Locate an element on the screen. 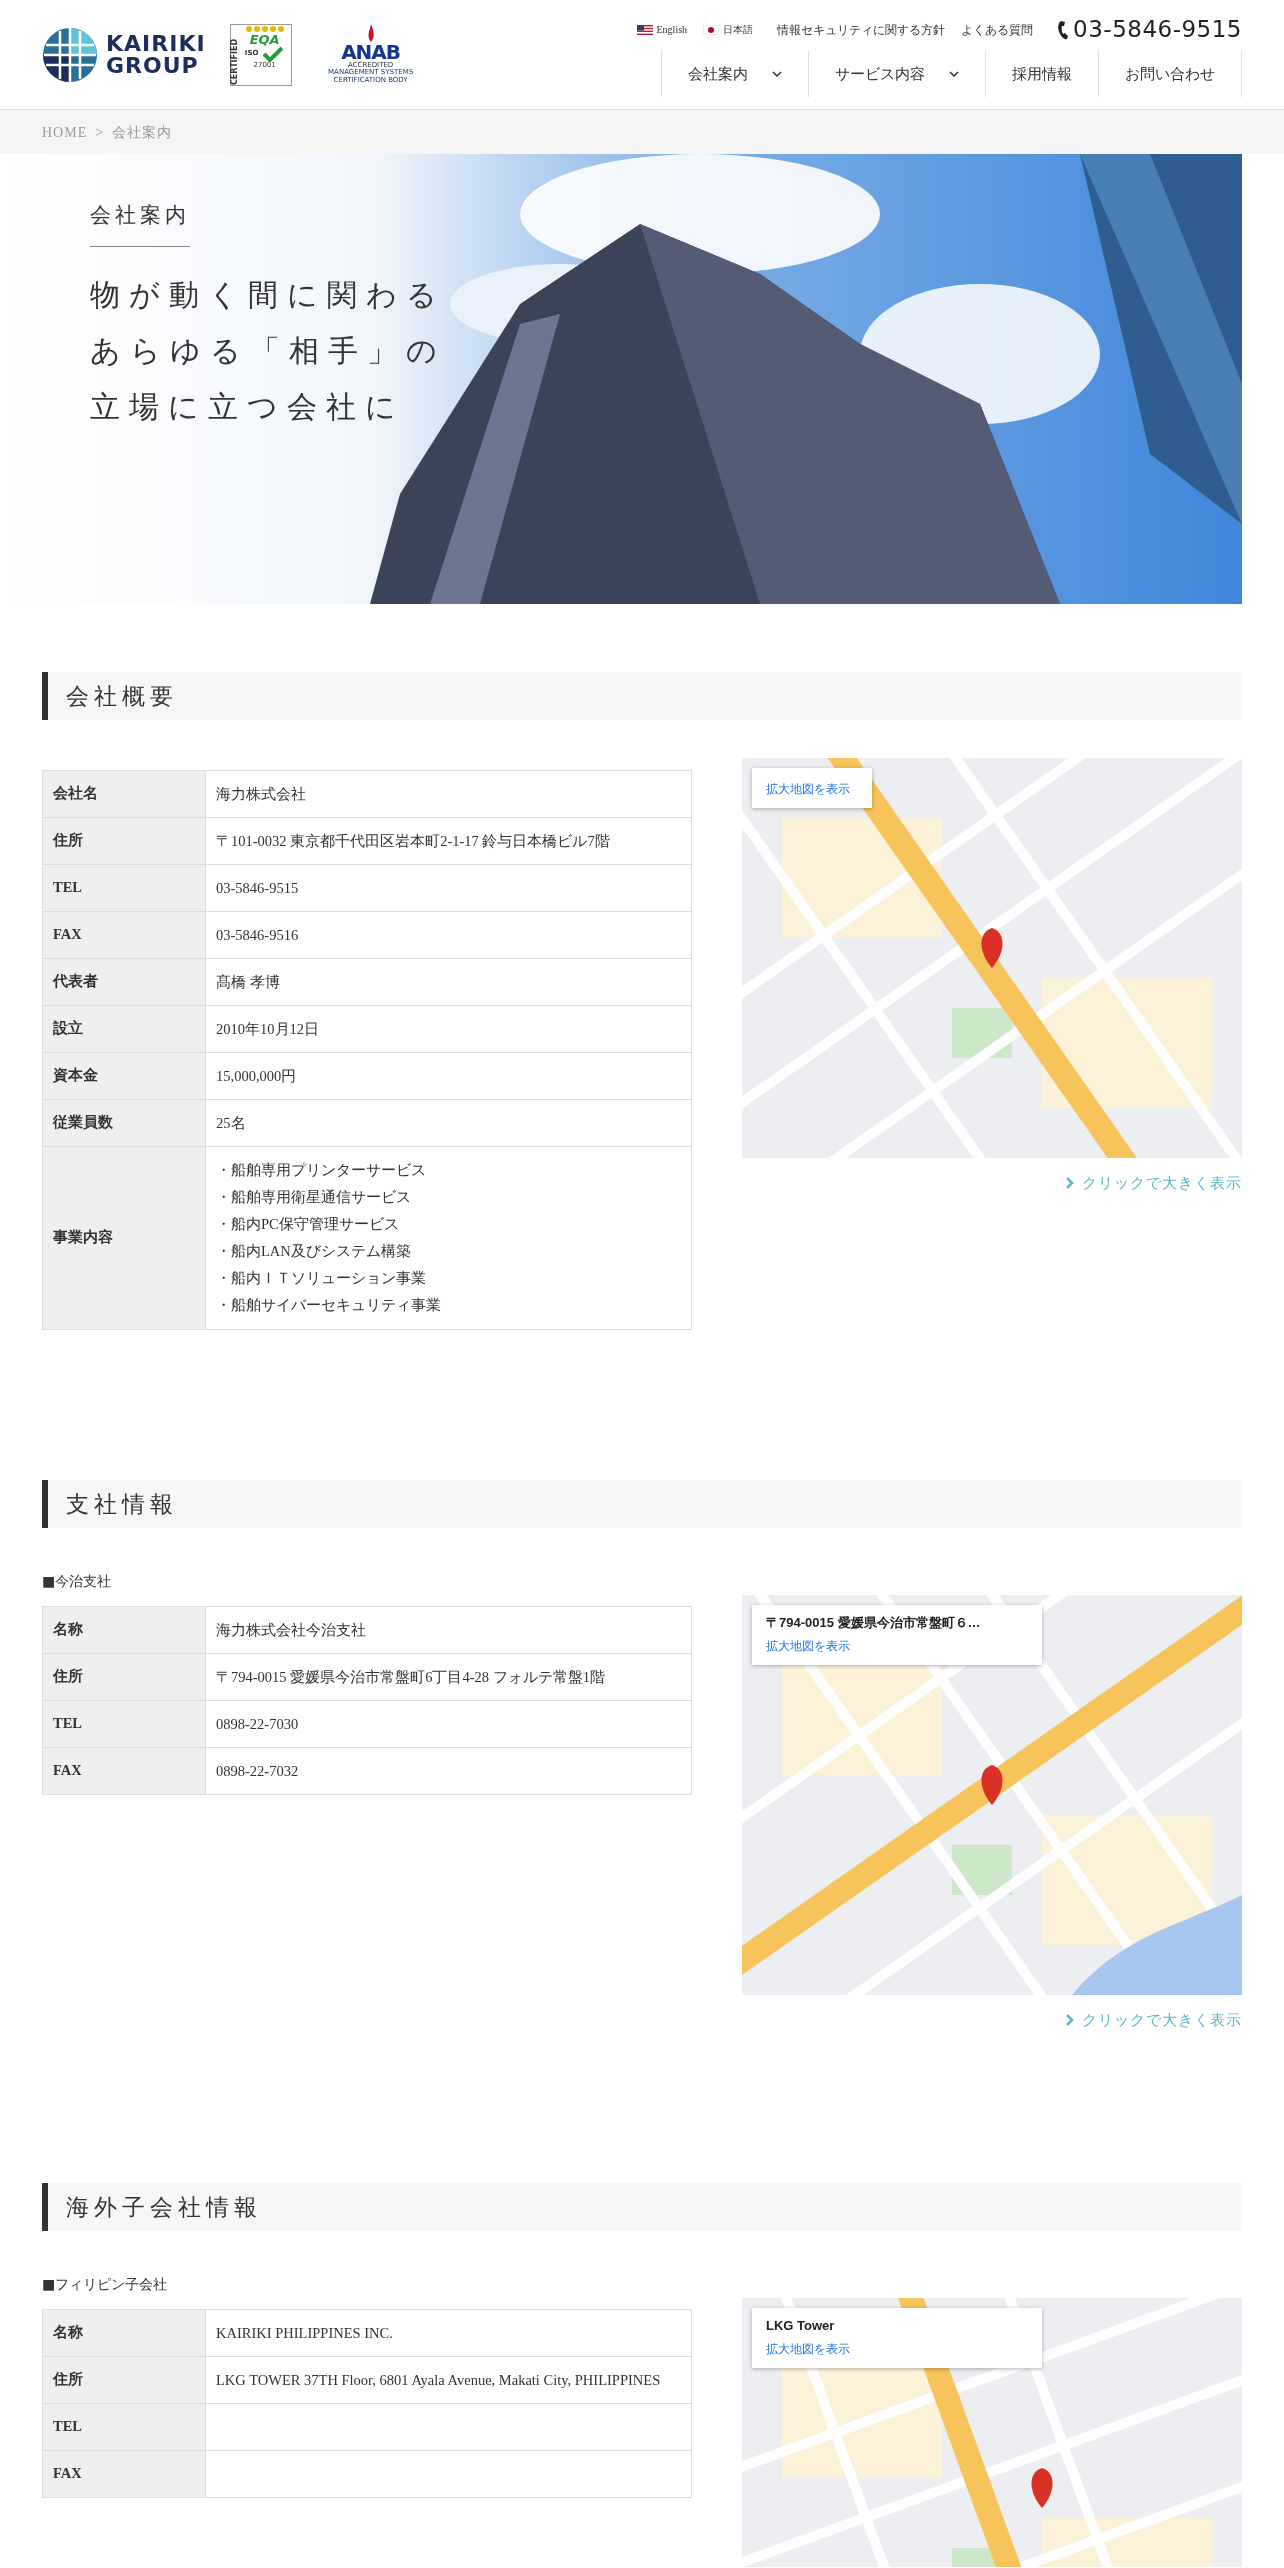 Image resolution: width=1284 pixels, height=2568 pixels. badge-text: EQA is located at coordinates (264, 39).